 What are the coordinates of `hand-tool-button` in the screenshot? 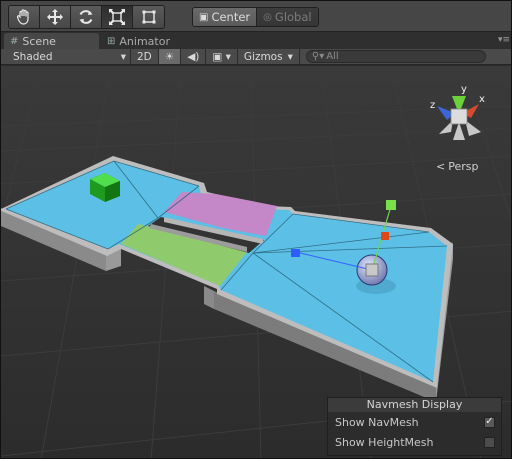 It's located at (24, 17).